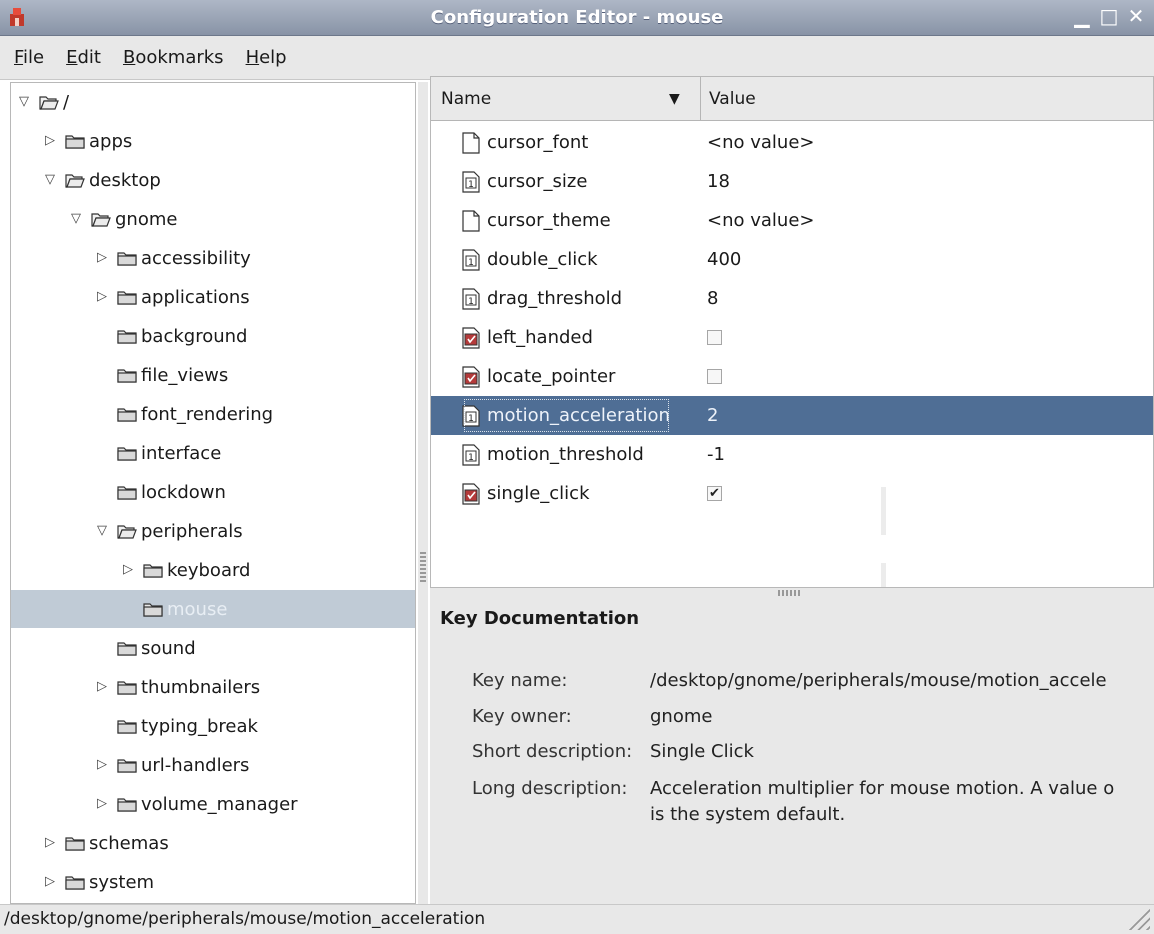 The height and width of the screenshot is (934, 1154). Describe the element at coordinates (520, 680) in the screenshot. I see `key-name-label: Key name:` at that location.